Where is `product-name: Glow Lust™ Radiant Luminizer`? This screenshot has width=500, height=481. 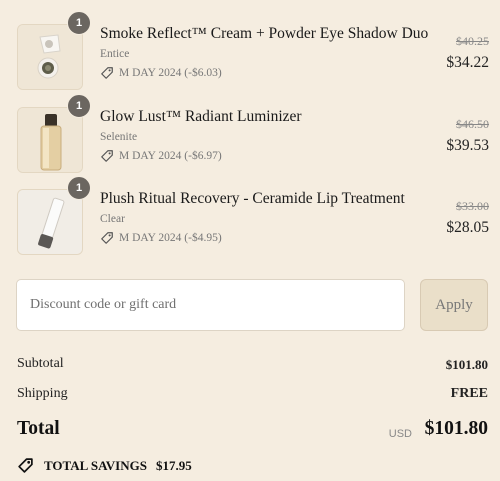 product-name: Glow Lust™ Radiant Luminizer is located at coordinates (201, 116).